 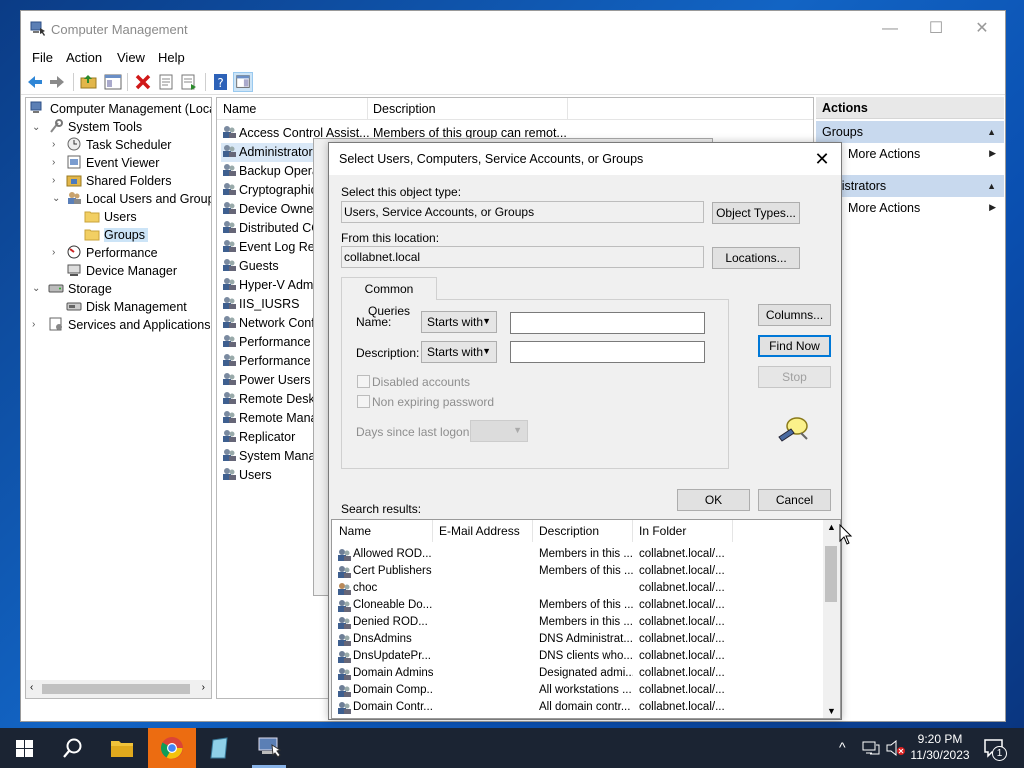 I want to click on list-item: IIS_IUSRS, so click(x=260, y=304).